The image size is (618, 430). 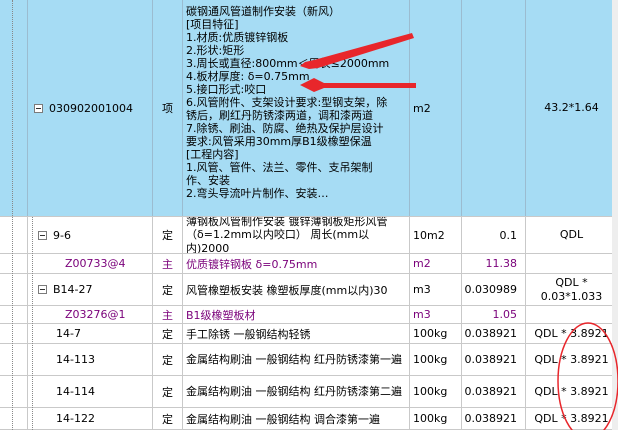 I want to click on desc-line: 6.风管附件、支架设计要求:型钢支架，除, so click(x=287, y=102).